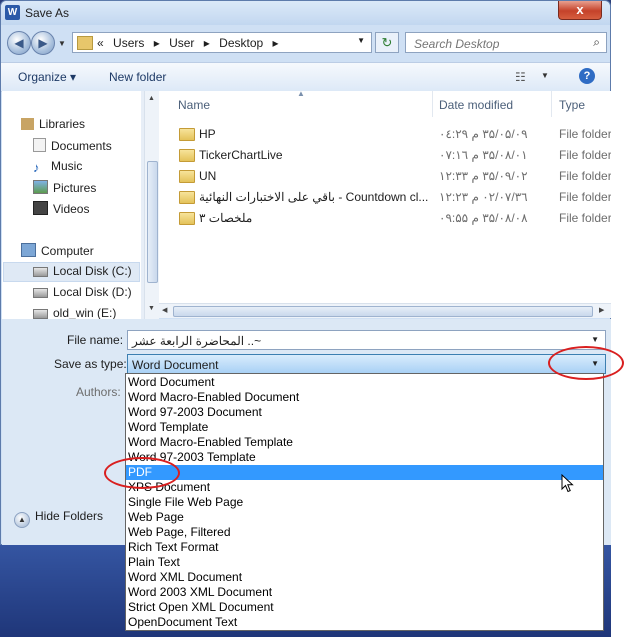 The width and height of the screenshot is (625, 637). What do you see at coordinates (580, 10) in the screenshot?
I see `close-button: x` at bounding box center [580, 10].